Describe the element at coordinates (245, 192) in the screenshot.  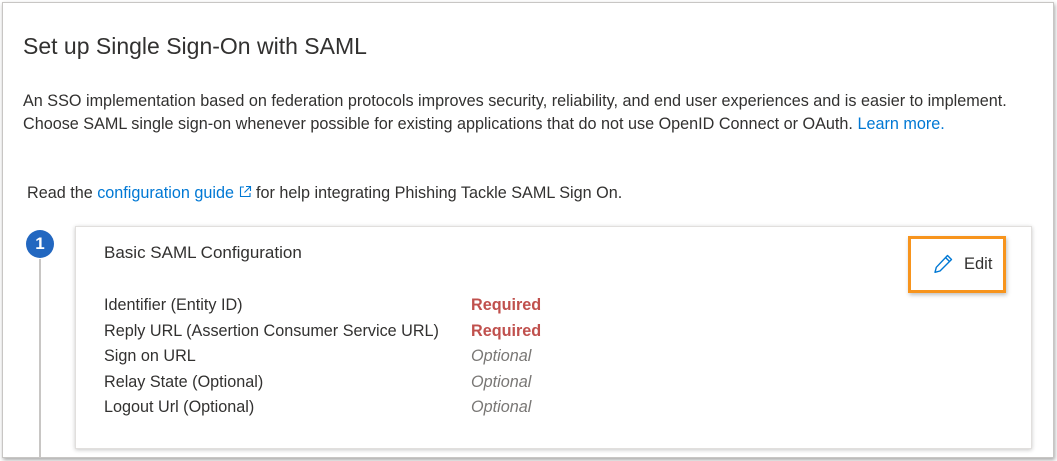
I see `external-link-icon` at that location.